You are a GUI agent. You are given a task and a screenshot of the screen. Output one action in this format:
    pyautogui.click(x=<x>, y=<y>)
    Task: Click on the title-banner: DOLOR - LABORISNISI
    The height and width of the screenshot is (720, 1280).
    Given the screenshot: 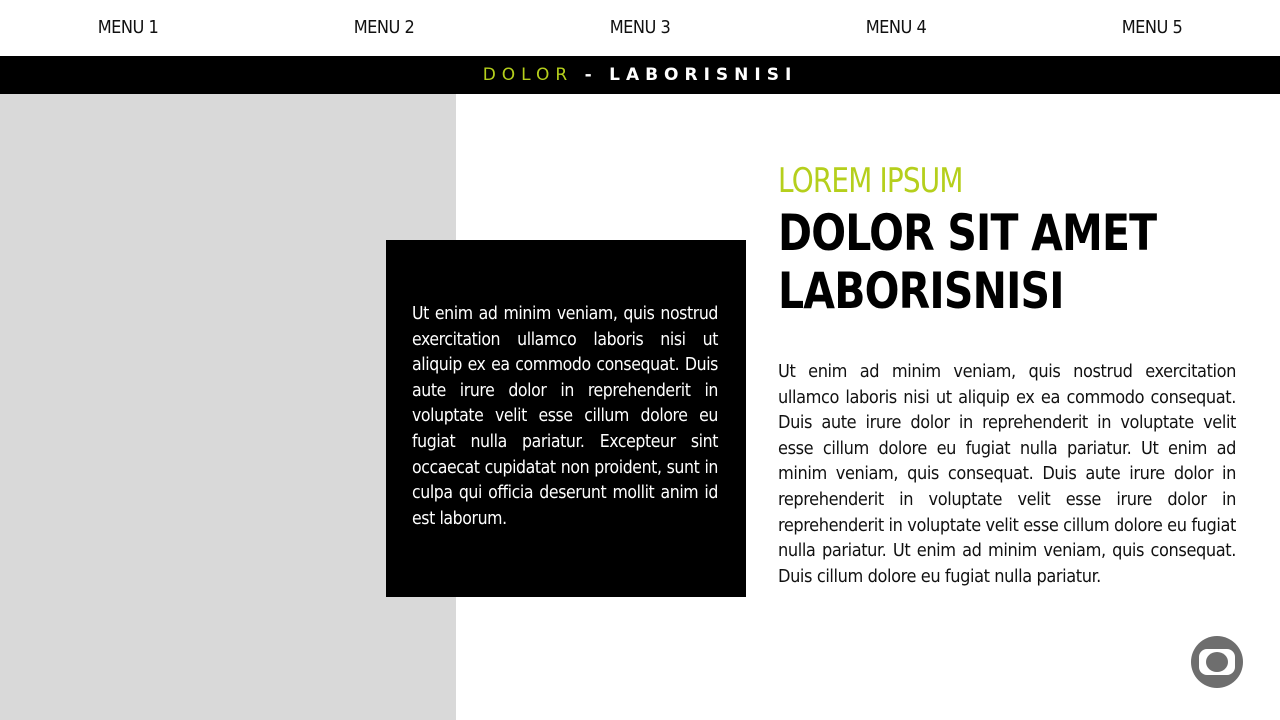 What is the action you would take?
    pyautogui.click(x=640, y=75)
    